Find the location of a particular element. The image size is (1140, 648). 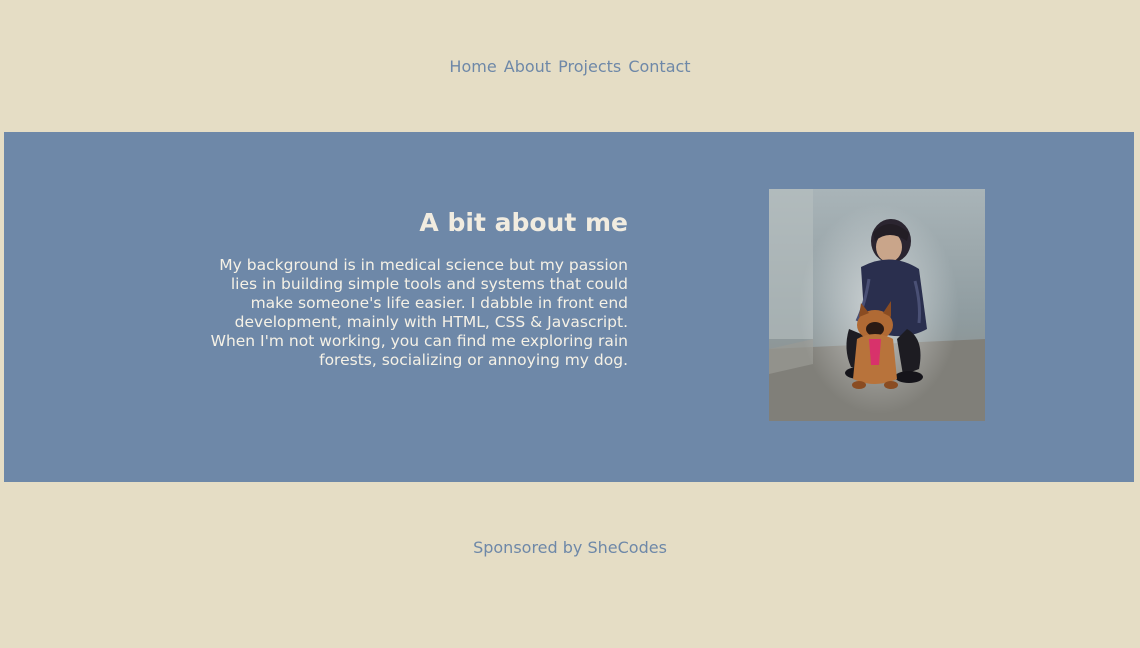

footer-sponsor-text: Sponsored by SheCodes is located at coordinates (570, 547).